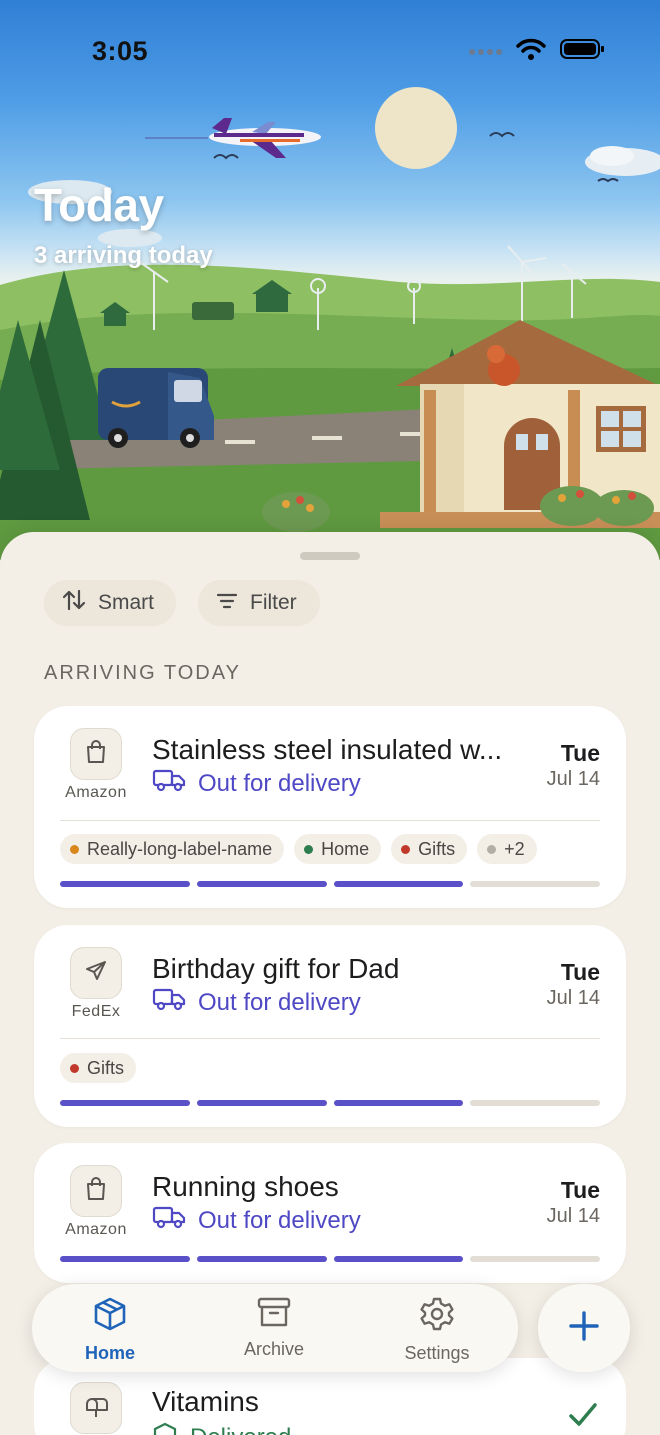 This screenshot has width=660, height=1435. I want to click on label-list: Gifts, so click(98, 1068).